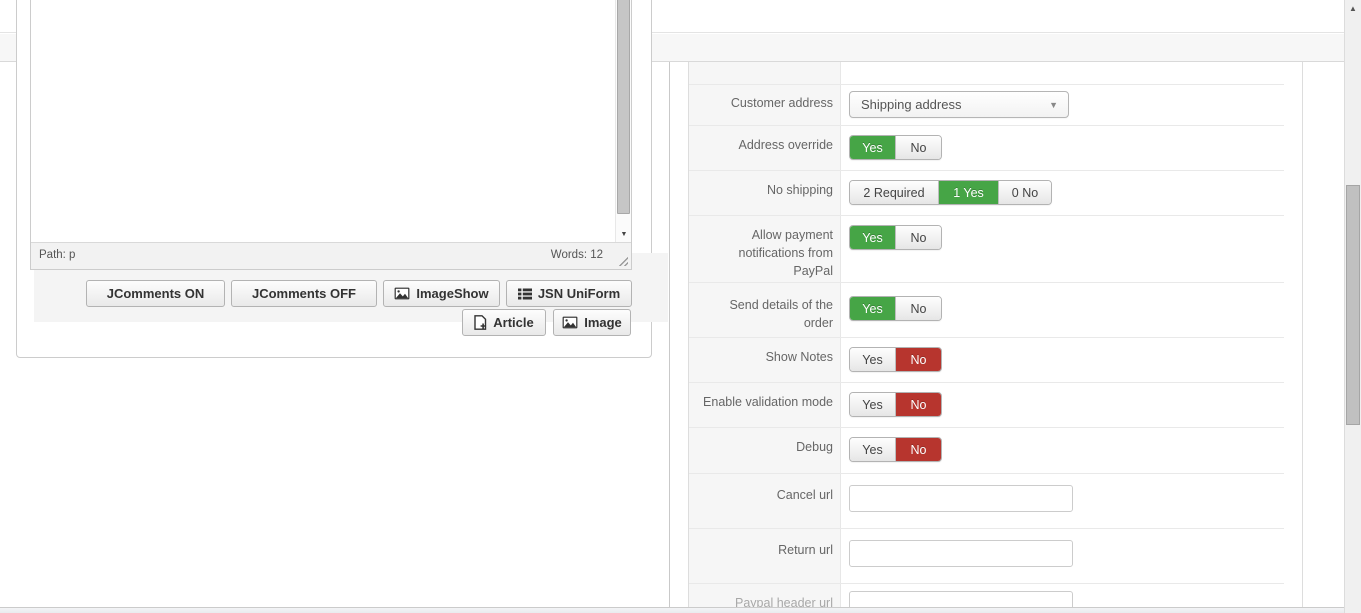  What do you see at coordinates (961, 498) in the screenshot?
I see `cancel-url-input` at bounding box center [961, 498].